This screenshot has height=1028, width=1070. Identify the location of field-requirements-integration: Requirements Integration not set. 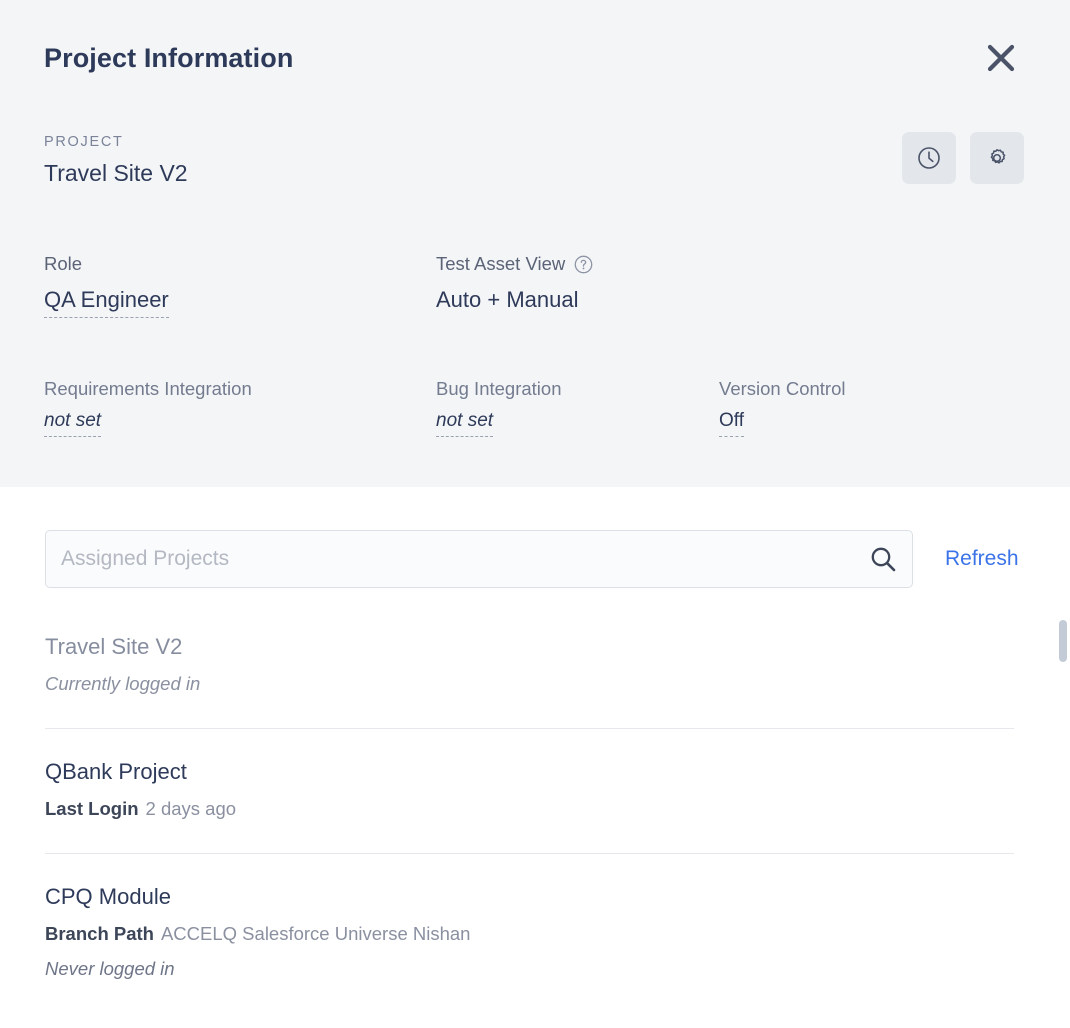
(240, 407).